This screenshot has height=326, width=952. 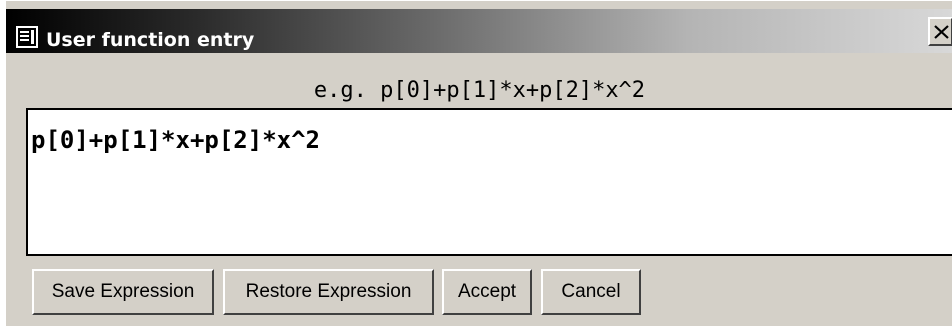 What do you see at coordinates (27, 37) in the screenshot?
I see `window-app-icon` at bounding box center [27, 37].